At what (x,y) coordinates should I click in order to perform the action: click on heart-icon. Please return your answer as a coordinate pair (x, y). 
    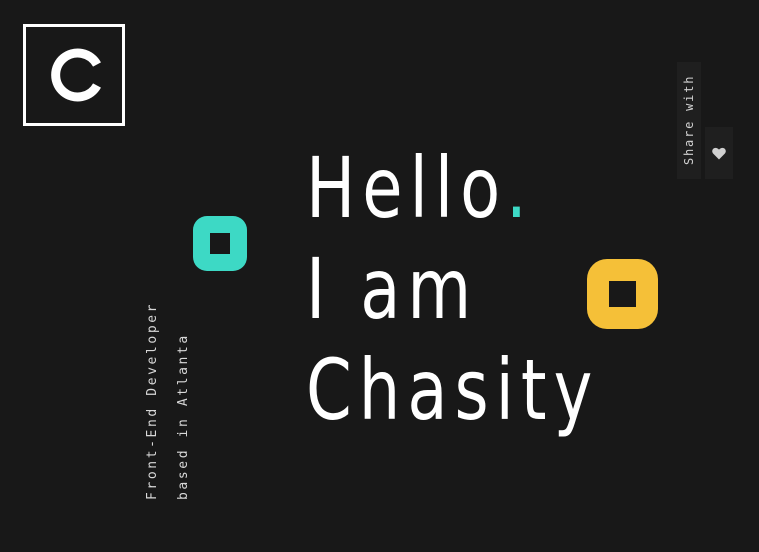
    Looking at the image, I should click on (719, 153).